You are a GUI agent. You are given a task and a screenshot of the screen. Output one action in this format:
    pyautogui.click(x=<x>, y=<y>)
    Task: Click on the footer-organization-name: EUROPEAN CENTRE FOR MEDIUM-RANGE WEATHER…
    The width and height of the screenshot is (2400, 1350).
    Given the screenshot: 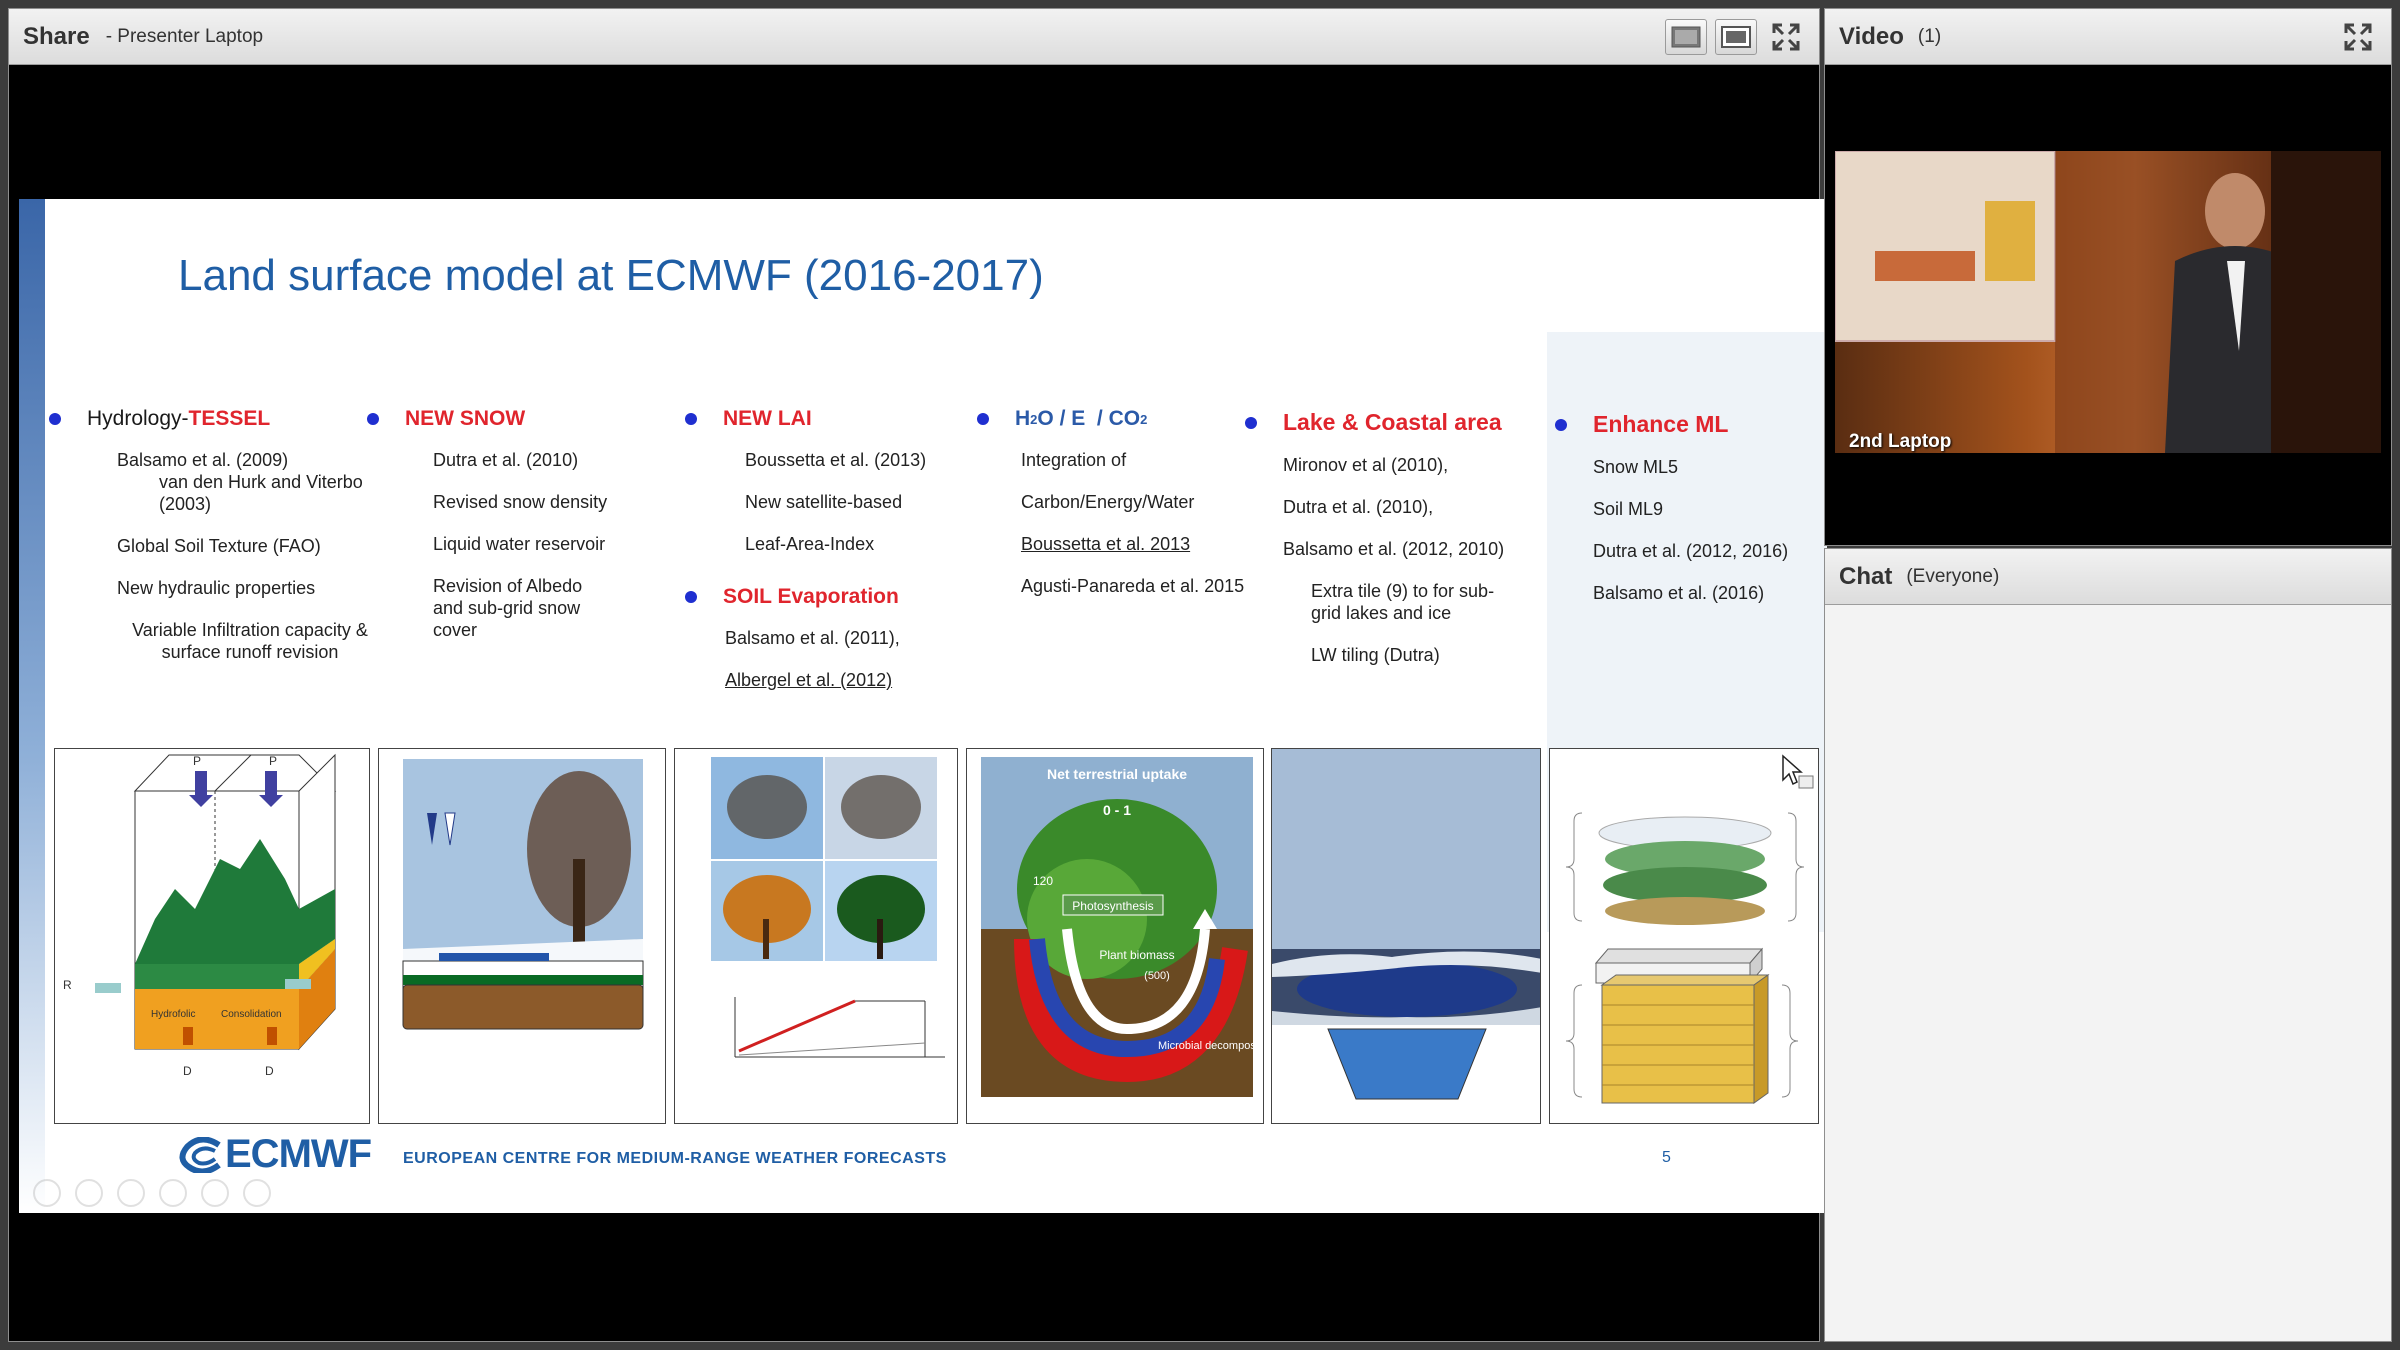 What is the action you would take?
    pyautogui.click(x=675, y=1158)
    